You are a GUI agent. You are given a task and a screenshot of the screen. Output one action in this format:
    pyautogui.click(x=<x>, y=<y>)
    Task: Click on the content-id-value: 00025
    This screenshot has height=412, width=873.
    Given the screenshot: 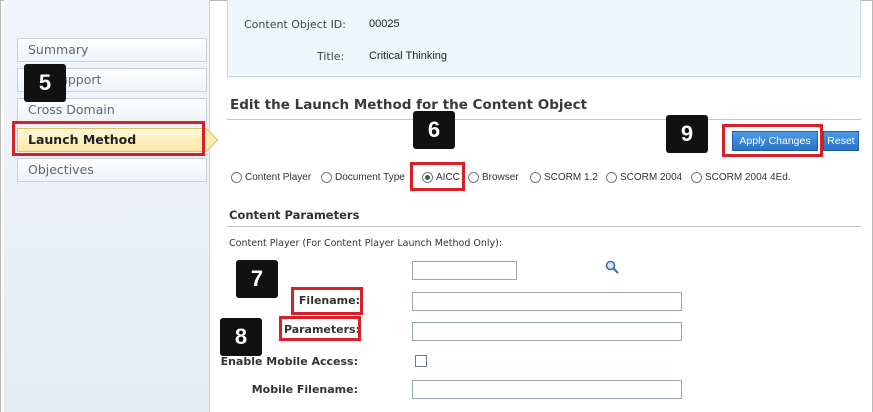 What is the action you would take?
    pyautogui.click(x=384, y=24)
    